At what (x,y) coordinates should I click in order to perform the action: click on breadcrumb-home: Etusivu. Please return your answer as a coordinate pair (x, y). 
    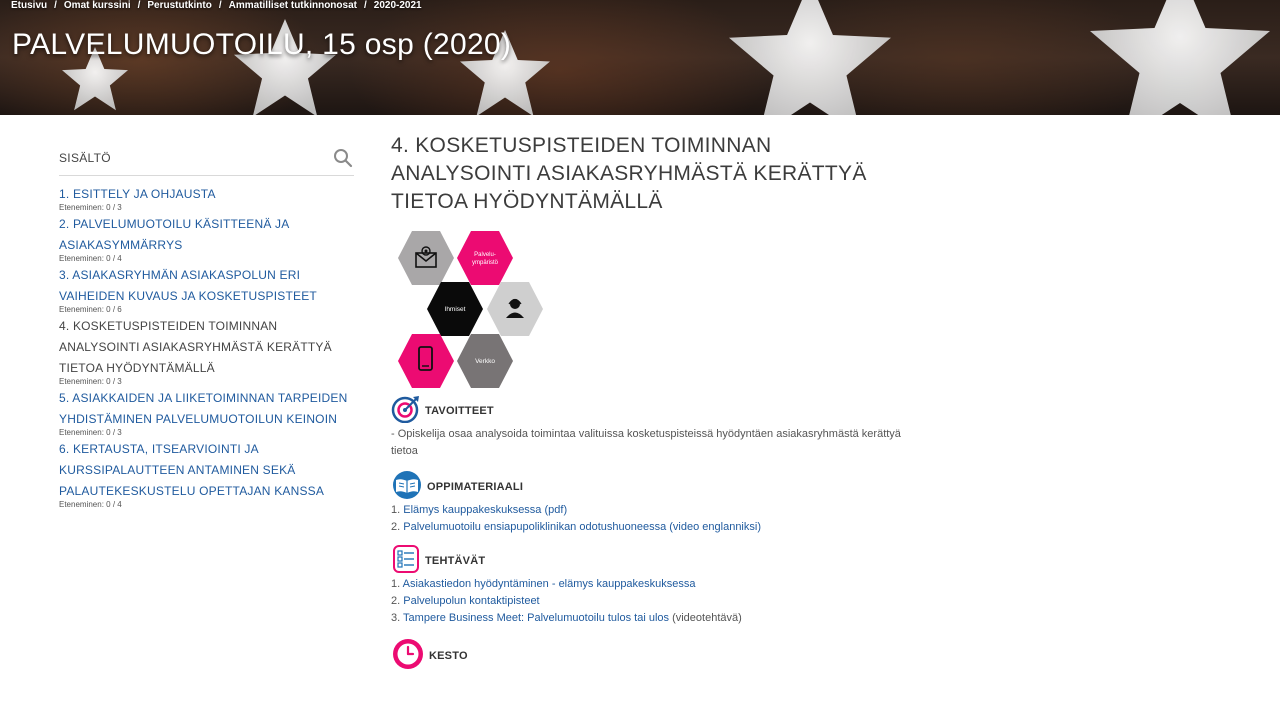
    Looking at the image, I should click on (29, 5).